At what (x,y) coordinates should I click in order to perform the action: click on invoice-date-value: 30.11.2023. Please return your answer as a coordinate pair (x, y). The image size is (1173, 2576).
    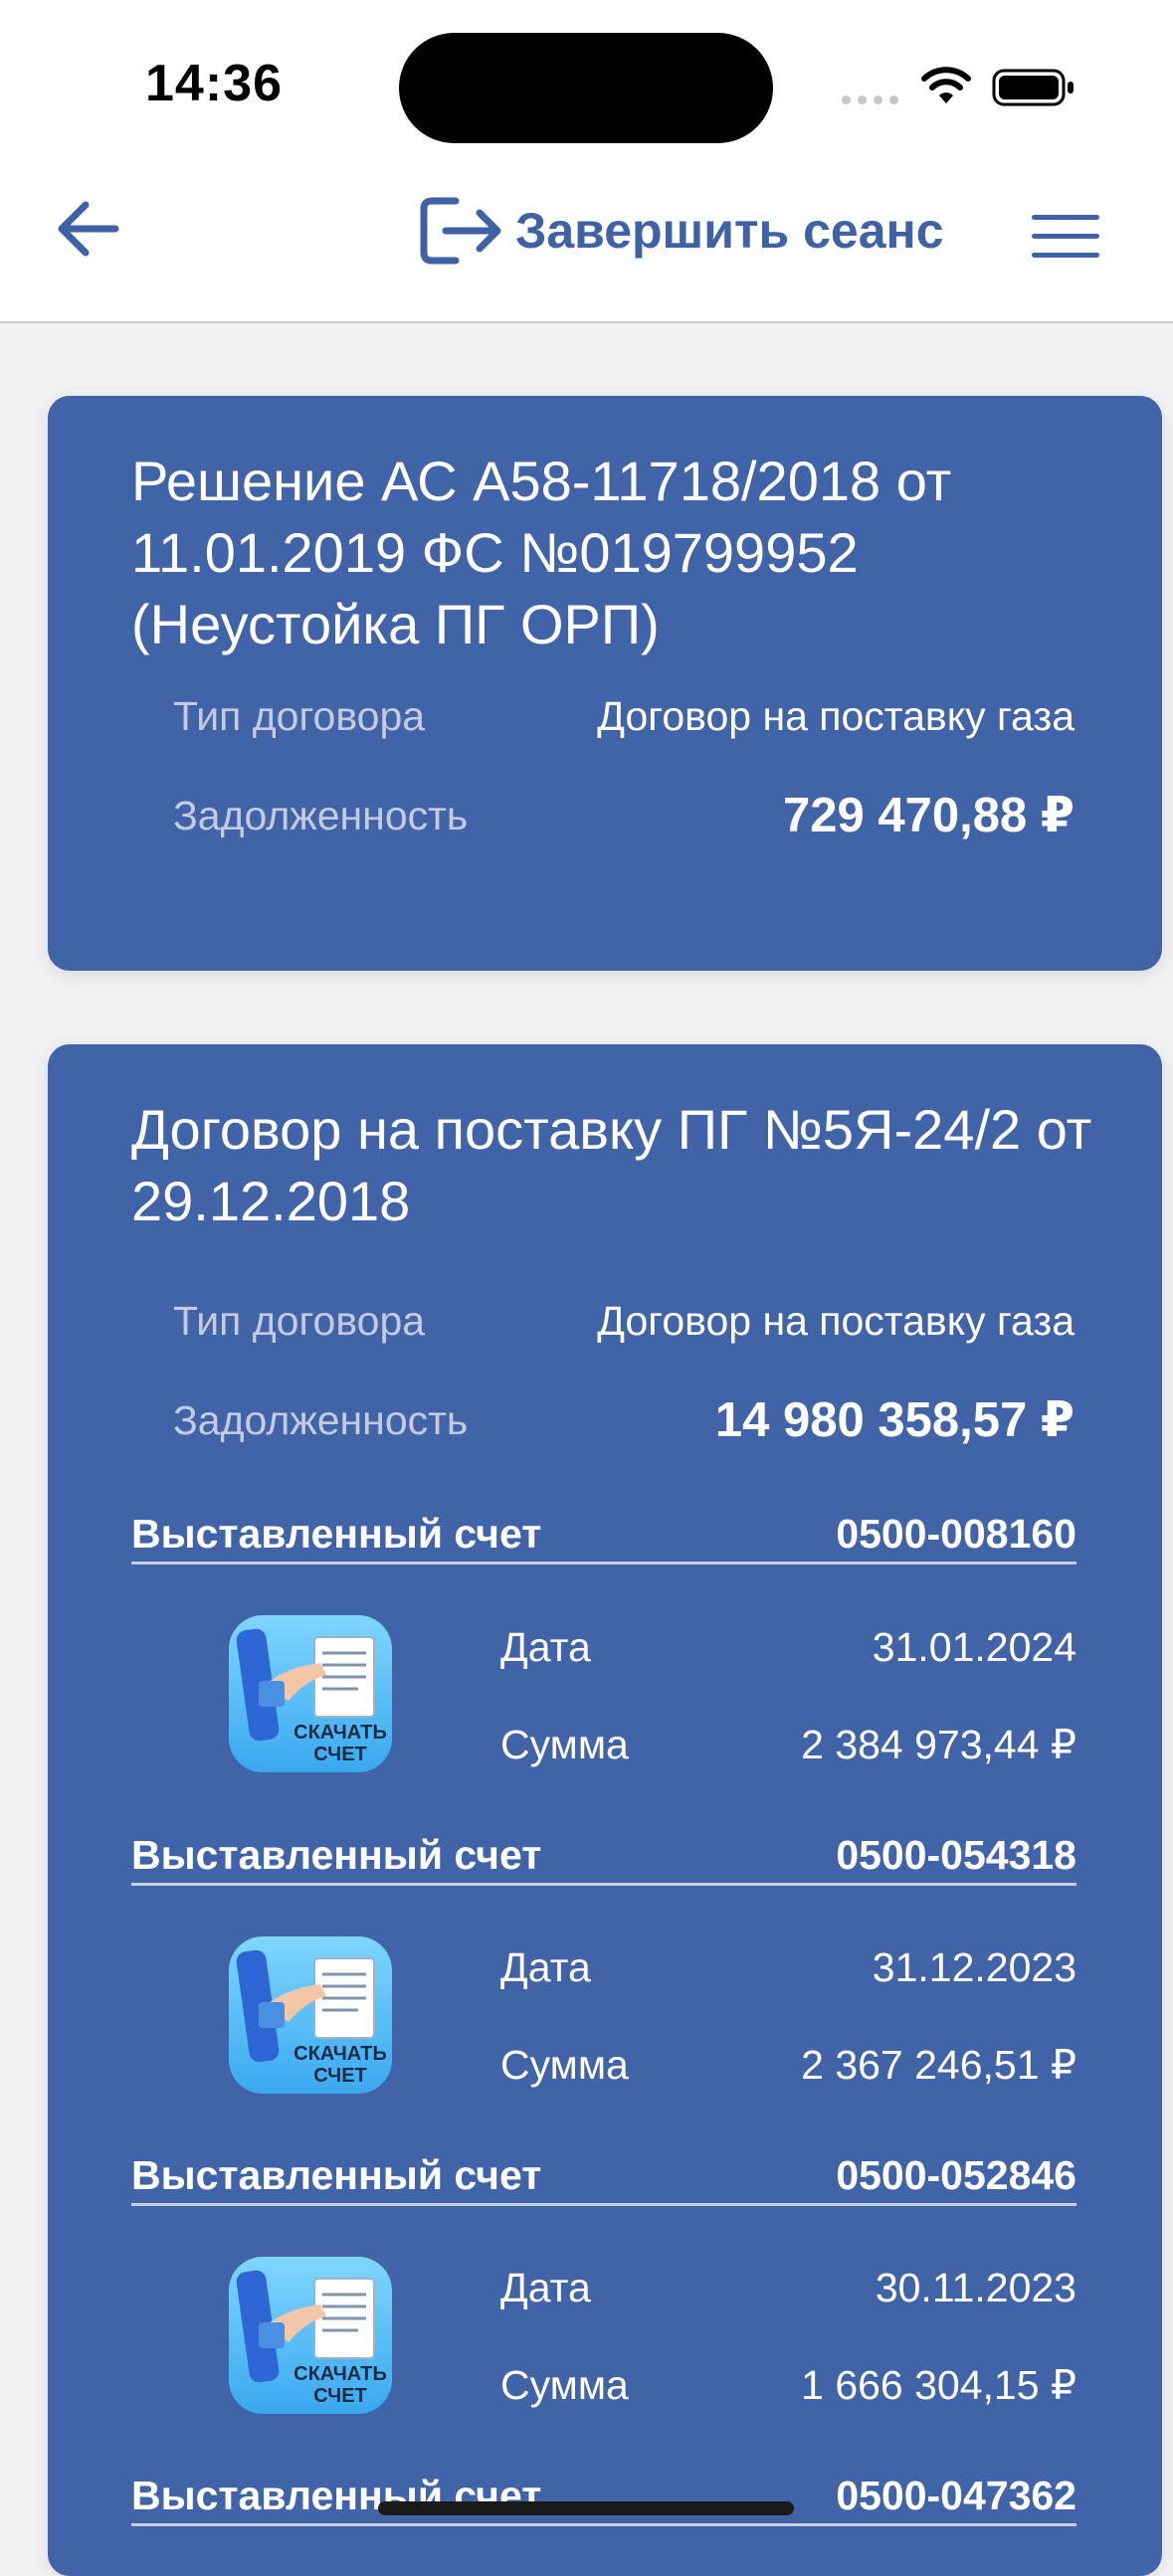
    Looking at the image, I should click on (975, 2287).